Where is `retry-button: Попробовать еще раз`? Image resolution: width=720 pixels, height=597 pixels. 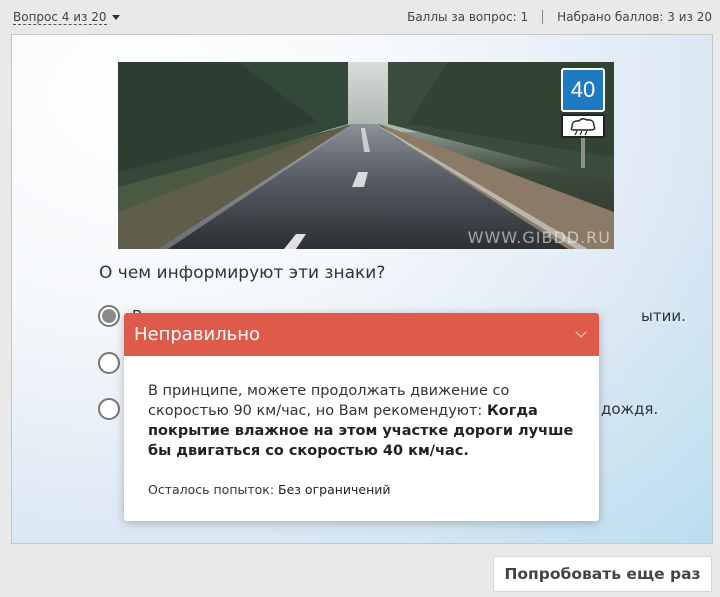
retry-button: Попробовать еще раз is located at coordinates (602, 574).